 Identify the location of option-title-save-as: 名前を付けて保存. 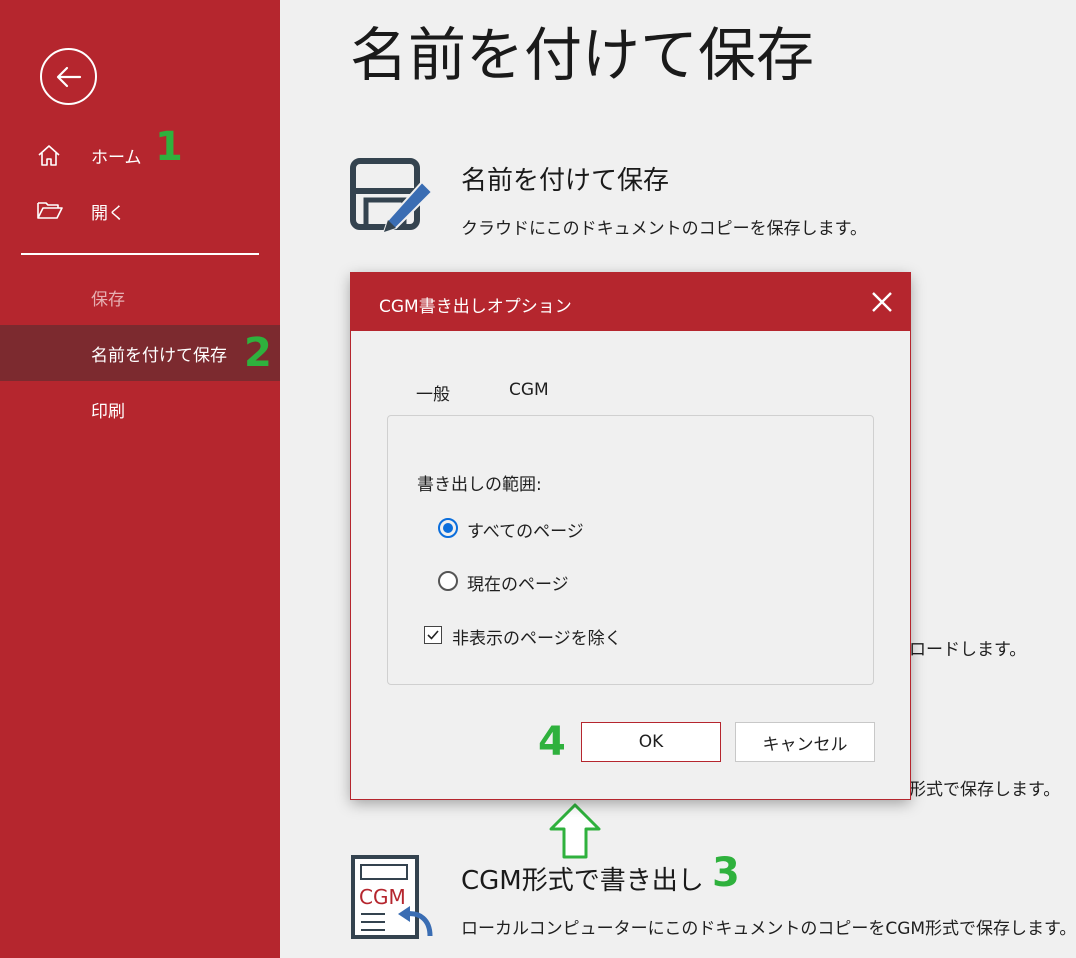
(565, 178).